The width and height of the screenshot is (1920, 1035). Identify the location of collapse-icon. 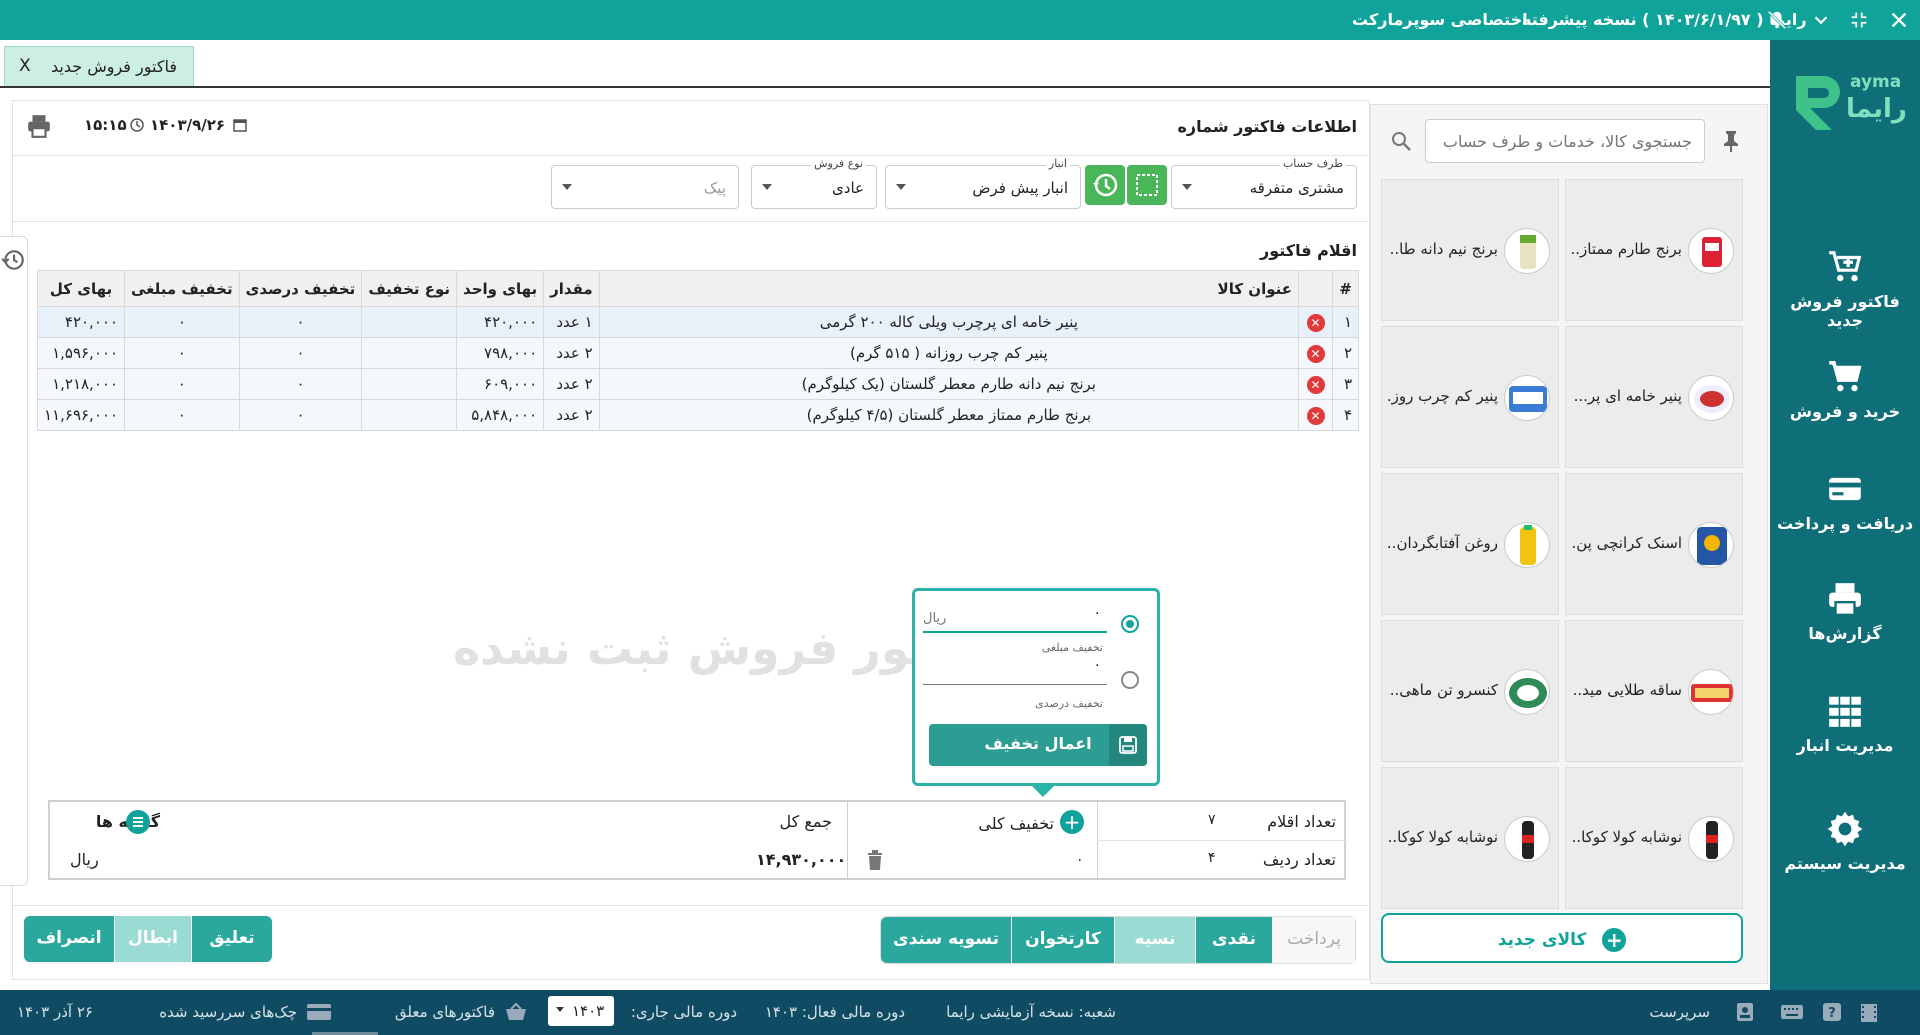
(1859, 20).